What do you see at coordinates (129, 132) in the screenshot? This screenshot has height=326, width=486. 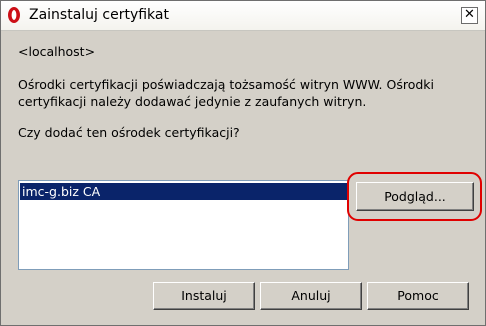 I see `question-text: Czy dodać ten ośrodek certyfikacji?` at bounding box center [129, 132].